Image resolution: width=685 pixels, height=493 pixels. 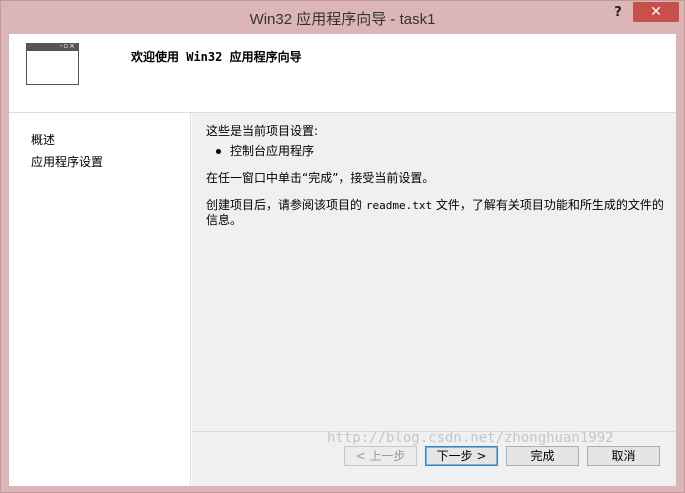 What do you see at coordinates (320, 178) in the screenshot?
I see `finish-hint: 在任一窗口中单击“完成”，接受当前设置。` at bounding box center [320, 178].